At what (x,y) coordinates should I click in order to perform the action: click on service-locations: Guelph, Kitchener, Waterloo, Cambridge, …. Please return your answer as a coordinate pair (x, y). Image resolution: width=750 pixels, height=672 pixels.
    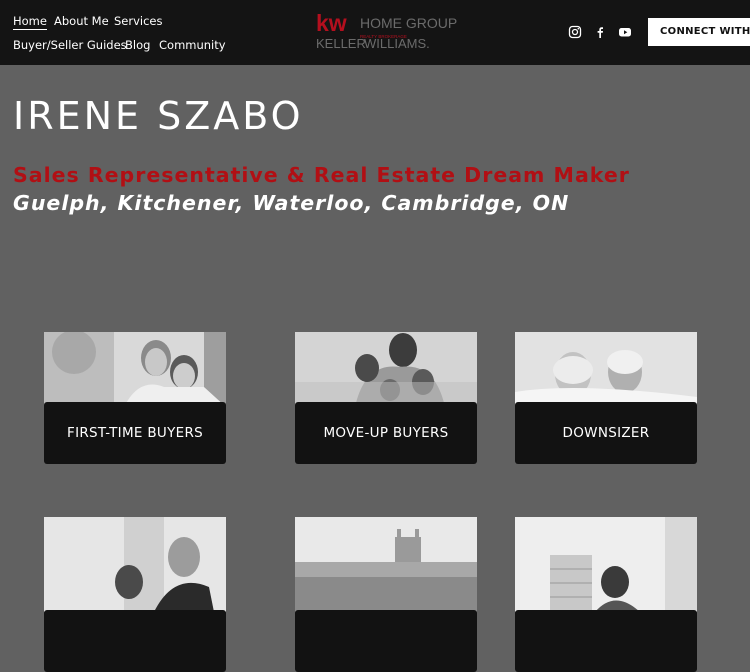
    Looking at the image, I should click on (291, 203).